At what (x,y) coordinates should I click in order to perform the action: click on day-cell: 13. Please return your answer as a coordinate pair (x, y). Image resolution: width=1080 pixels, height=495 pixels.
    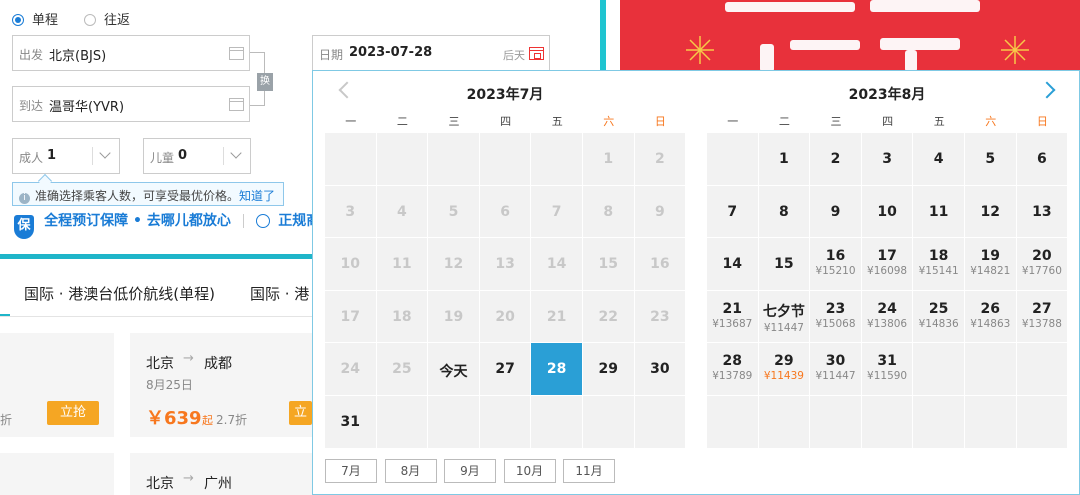
    Looking at the image, I should click on (1042, 211).